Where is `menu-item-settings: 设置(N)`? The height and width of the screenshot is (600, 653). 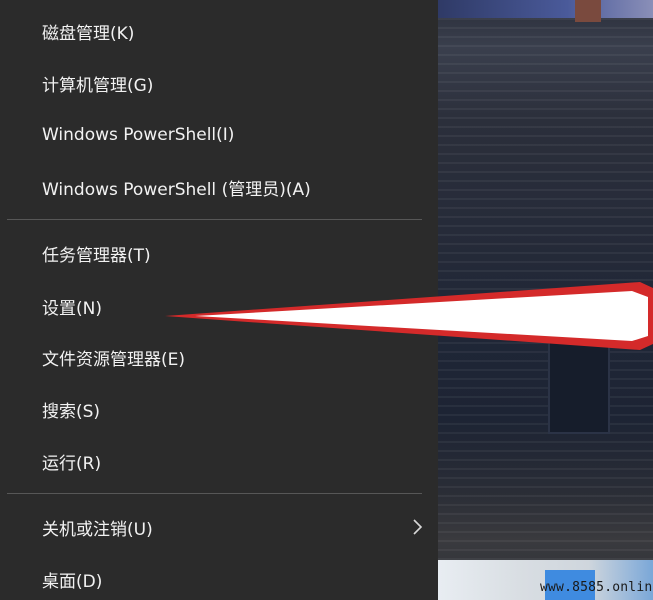 menu-item-settings: 设置(N) is located at coordinates (219, 306).